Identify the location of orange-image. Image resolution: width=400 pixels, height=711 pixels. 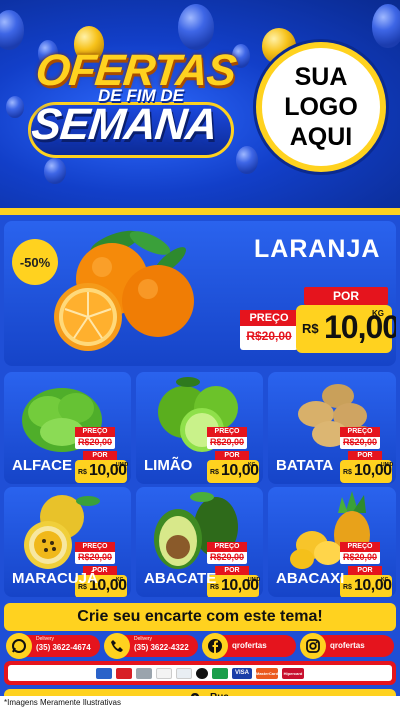
(124, 290).